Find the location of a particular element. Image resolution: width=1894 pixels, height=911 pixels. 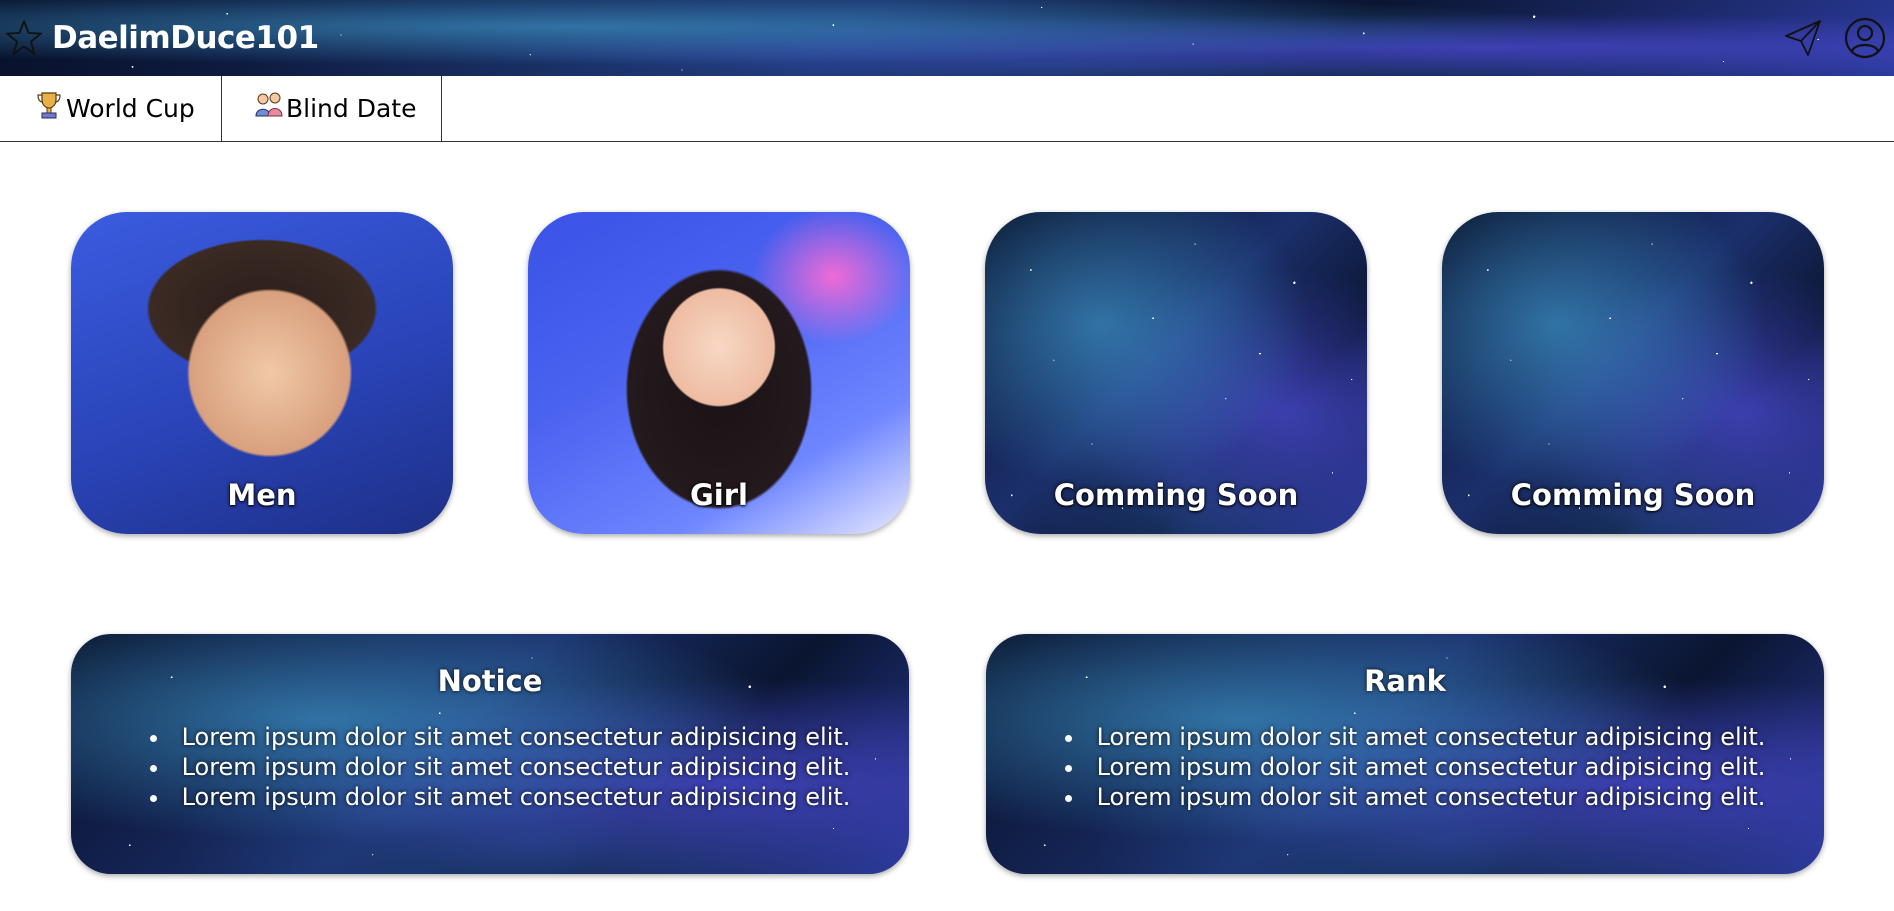

card-men: Men is located at coordinates (262, 373).